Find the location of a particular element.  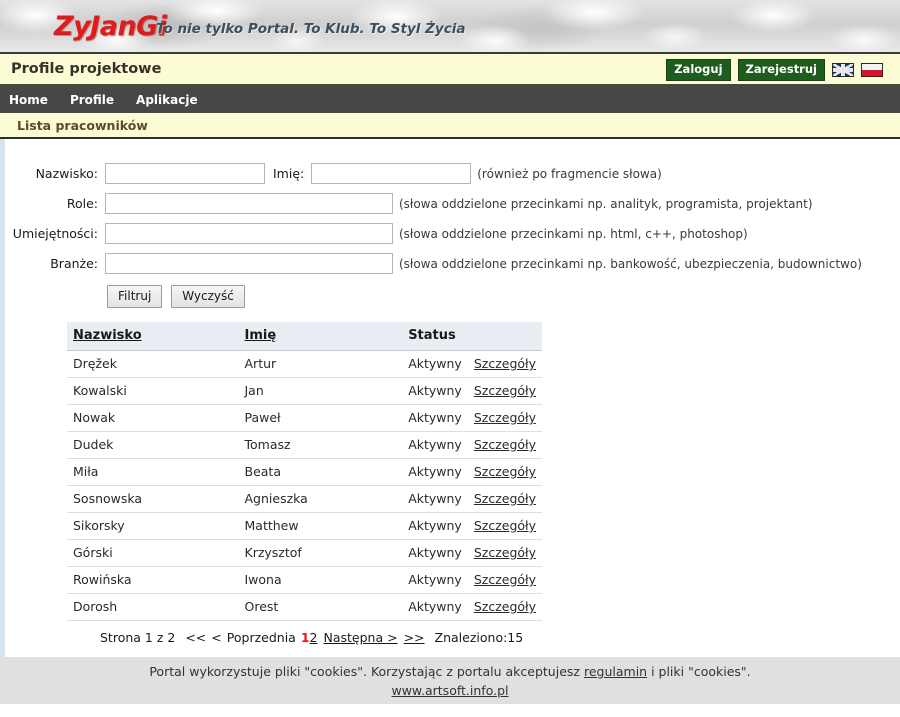

table-row: Dręžek Artur Aktywny Szczegóły is located at coordinates (304, 364).